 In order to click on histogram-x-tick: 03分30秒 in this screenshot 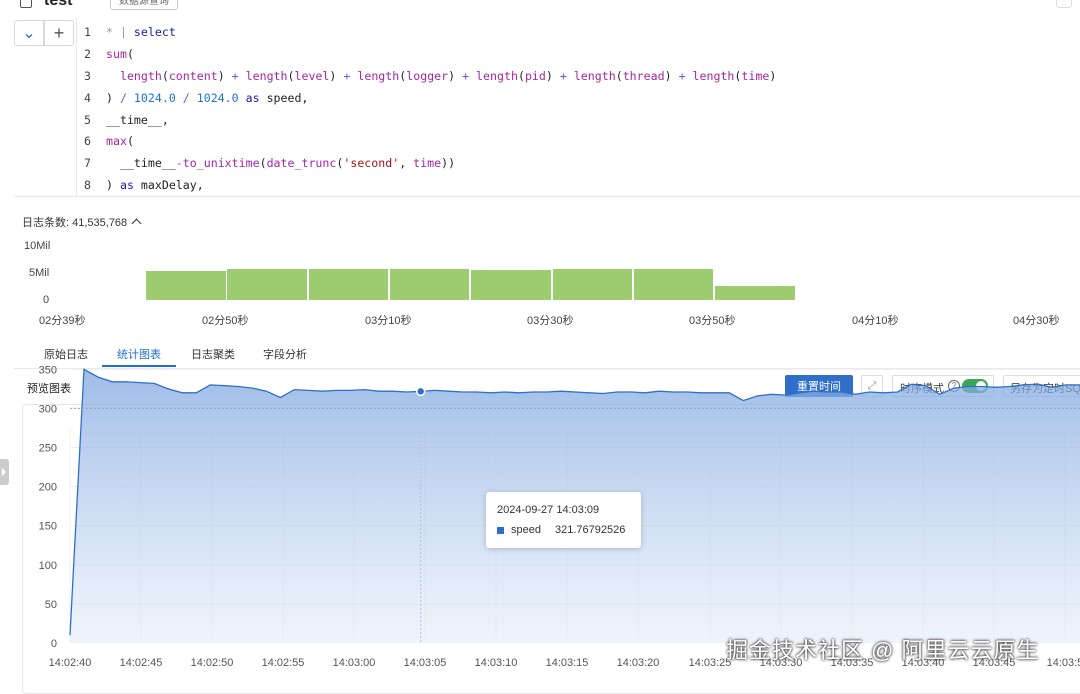, I will do `click(550, 321)`.